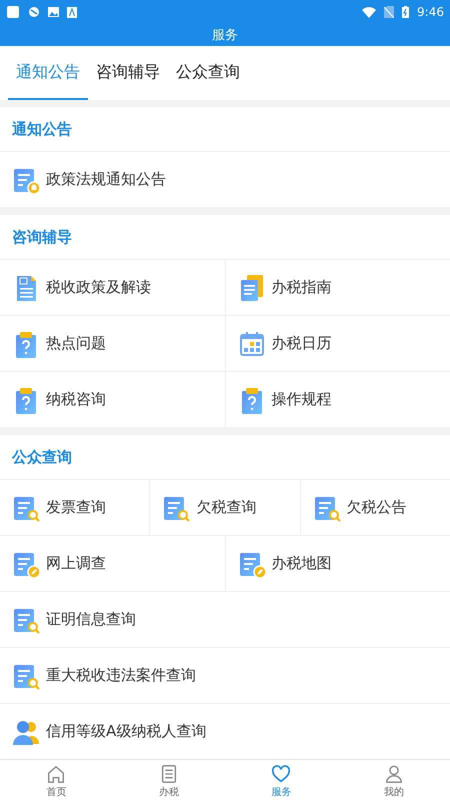 The height and width of the screenshot is (800, 450). What do you see at coordinates (112, 399) in the screenshot?
I see `menu-item: 纳税咨询` at bounding box center [112, 399].